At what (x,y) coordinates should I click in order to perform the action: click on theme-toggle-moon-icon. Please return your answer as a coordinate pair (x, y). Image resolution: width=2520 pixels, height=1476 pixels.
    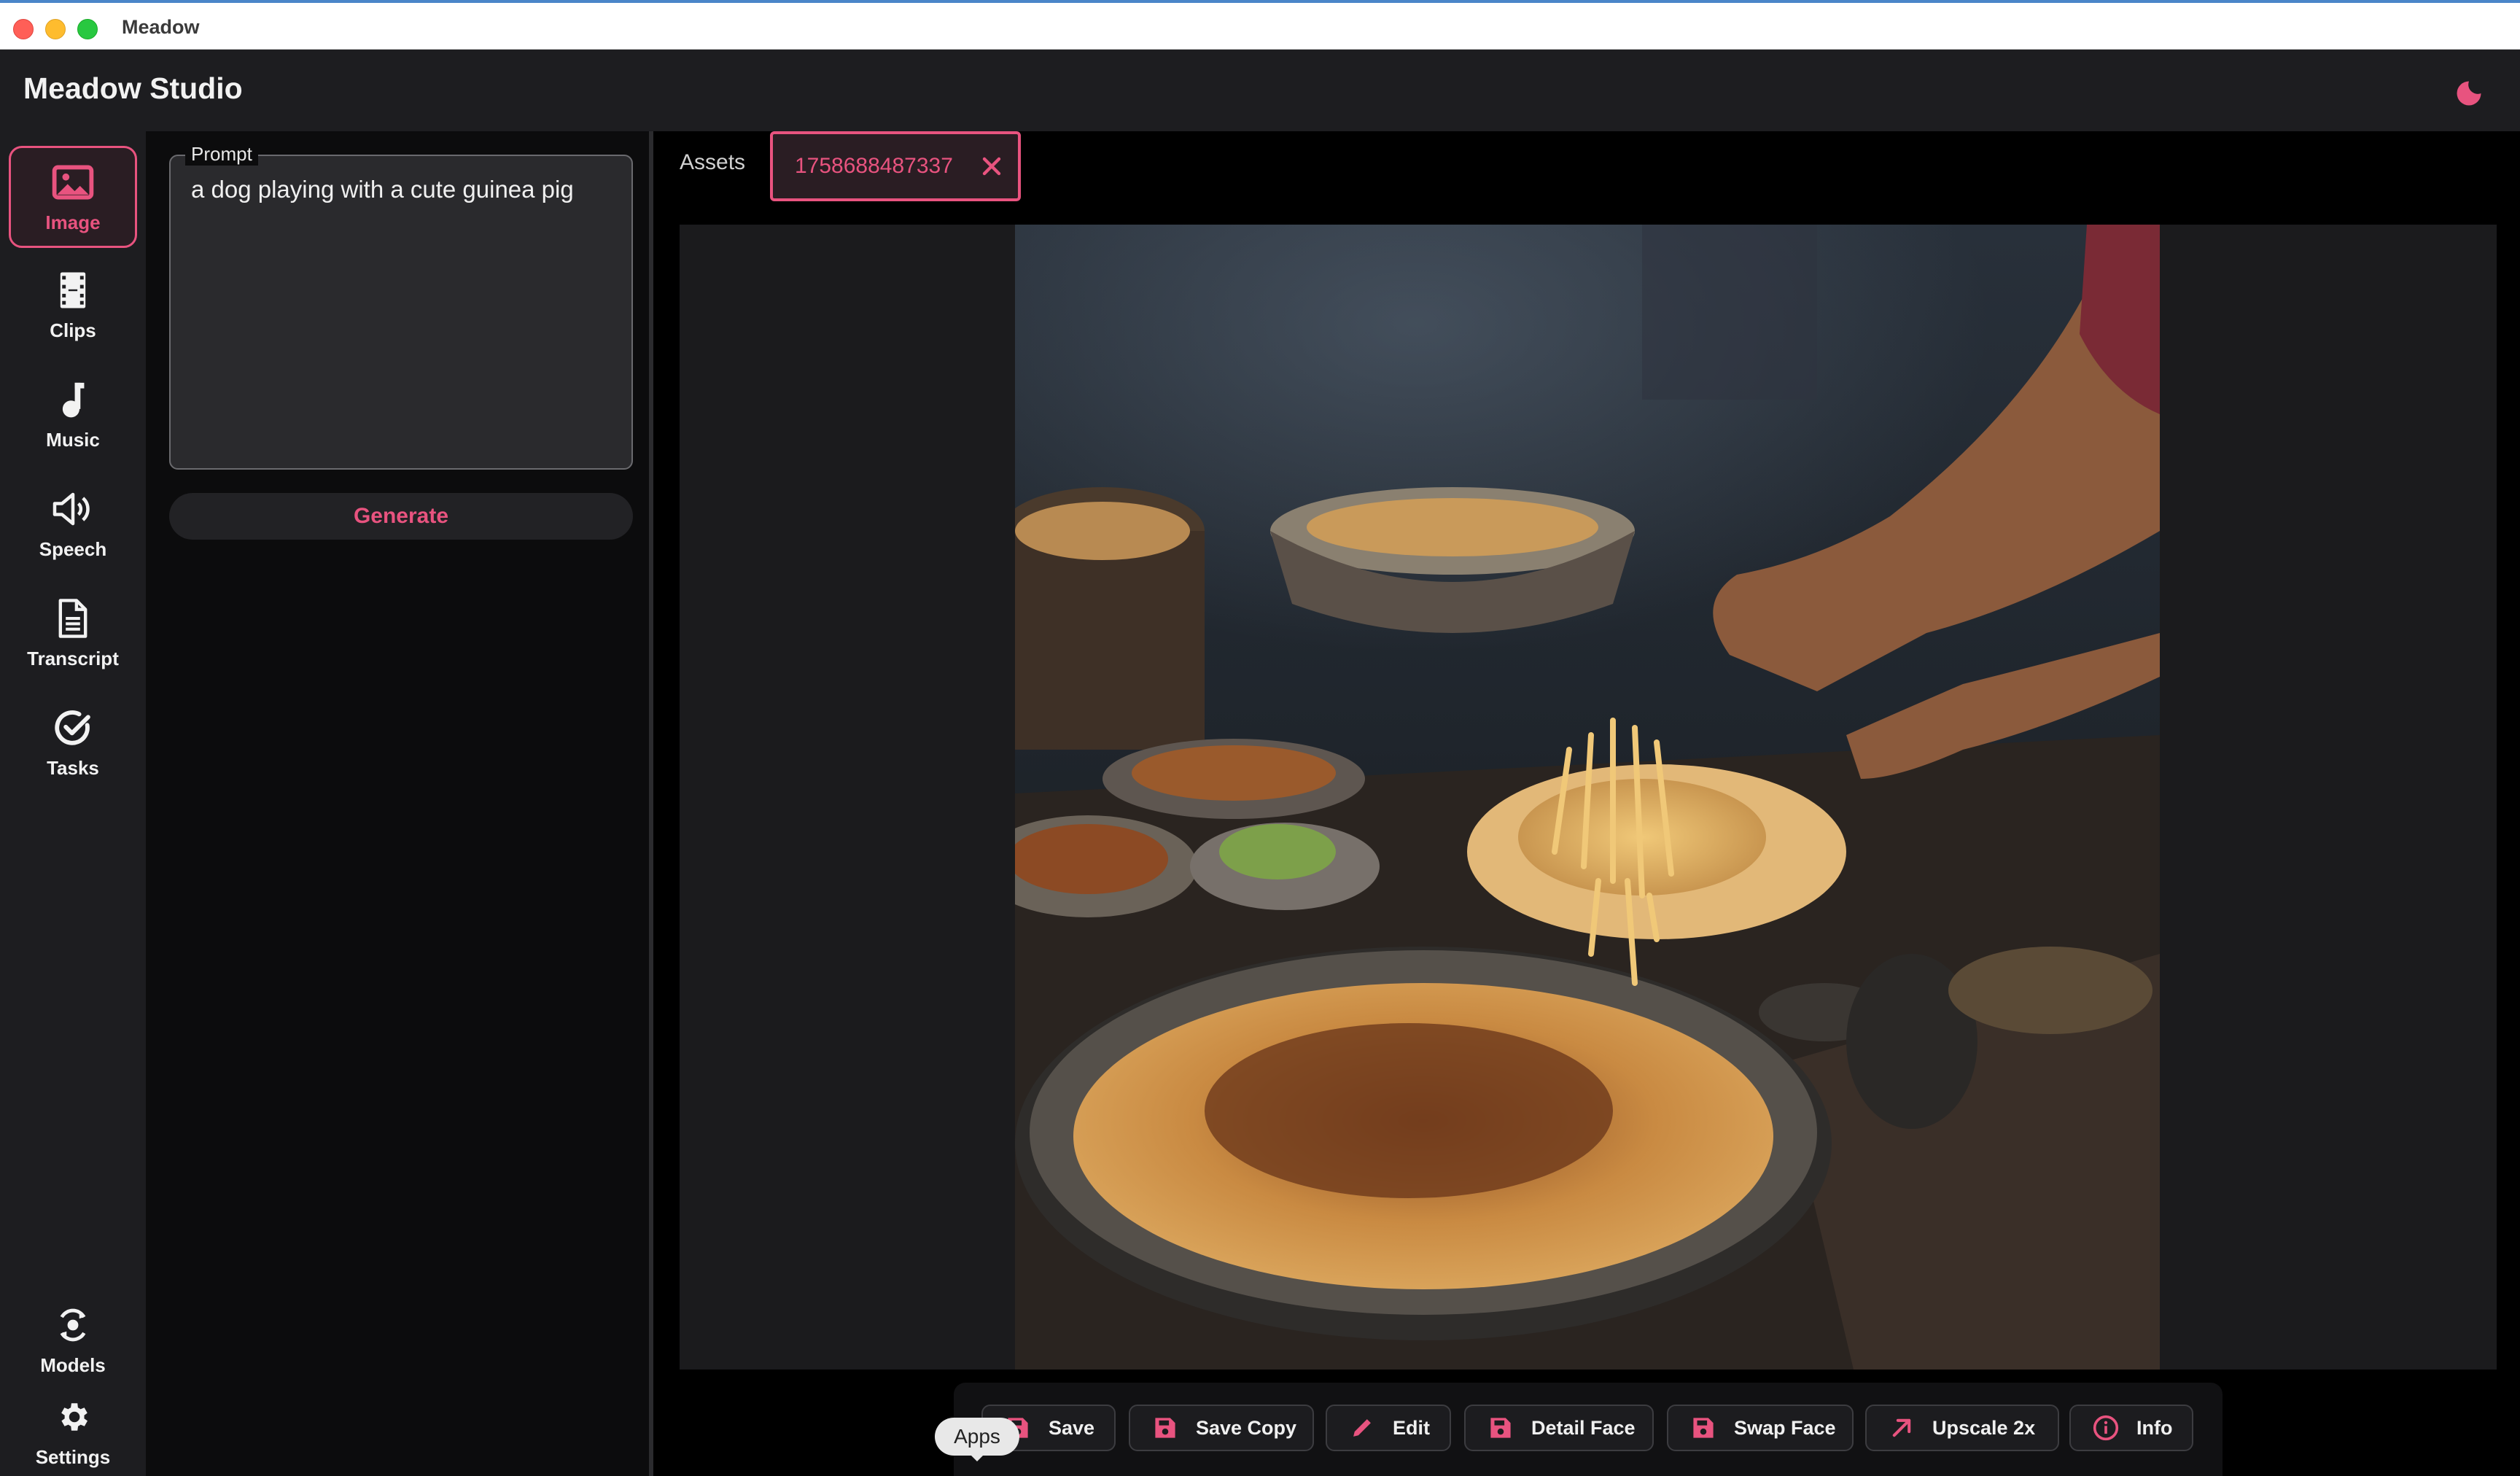
    Looking at the image, I should click on (2469, 93).